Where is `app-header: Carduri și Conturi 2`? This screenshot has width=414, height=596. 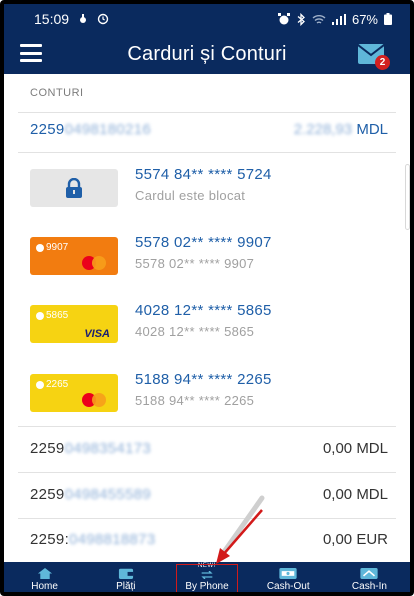 app-header: Carduri și Conturi 2 is located at coordinates (207, 54).